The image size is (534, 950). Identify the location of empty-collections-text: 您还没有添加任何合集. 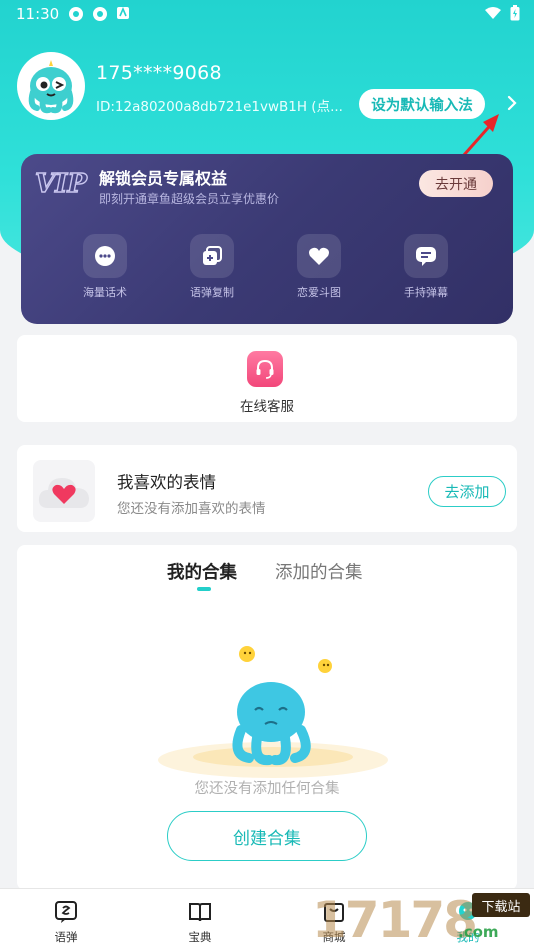
(267, 789).